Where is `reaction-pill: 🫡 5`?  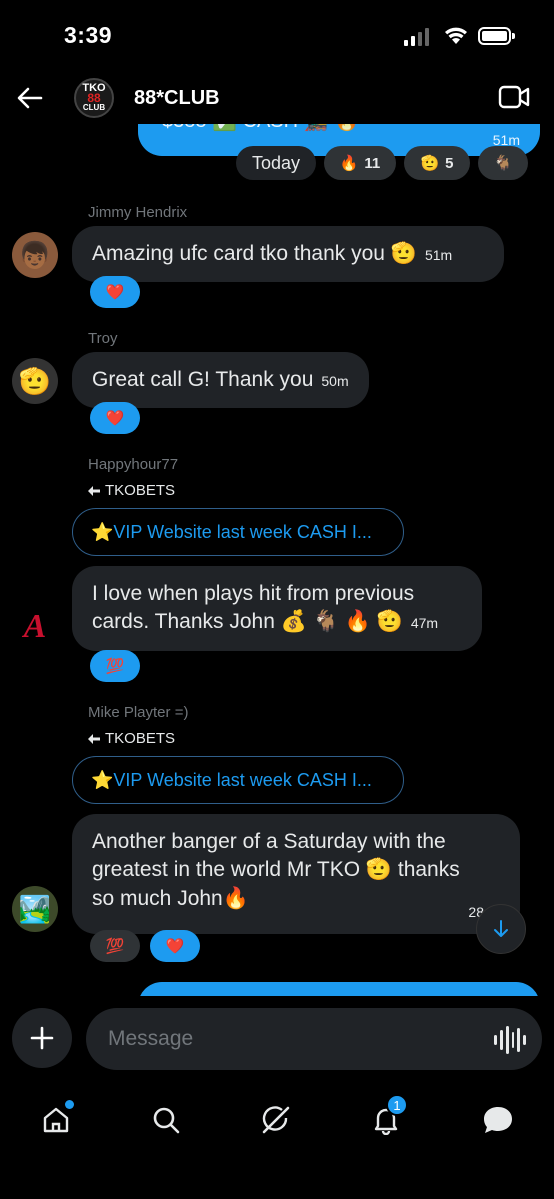
reaction-pill: 🫡 5 is located at coordinates (437, 163).